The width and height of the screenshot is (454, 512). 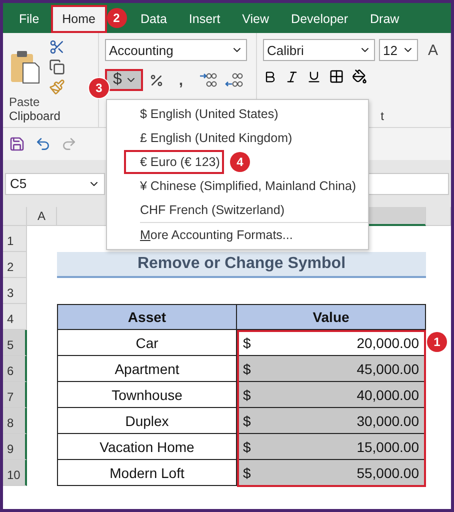 I want to click on cut-icon, so click(x=57, y=47).